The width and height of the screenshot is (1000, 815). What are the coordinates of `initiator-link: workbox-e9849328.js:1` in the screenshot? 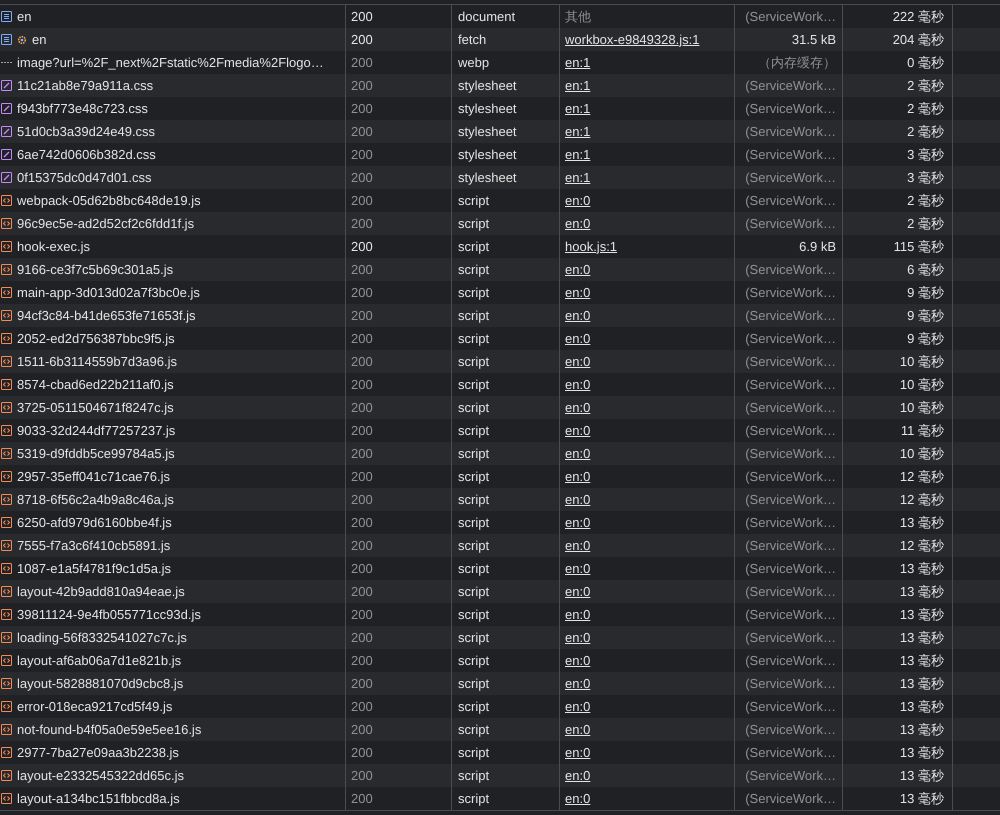 It's located at (632, 40).